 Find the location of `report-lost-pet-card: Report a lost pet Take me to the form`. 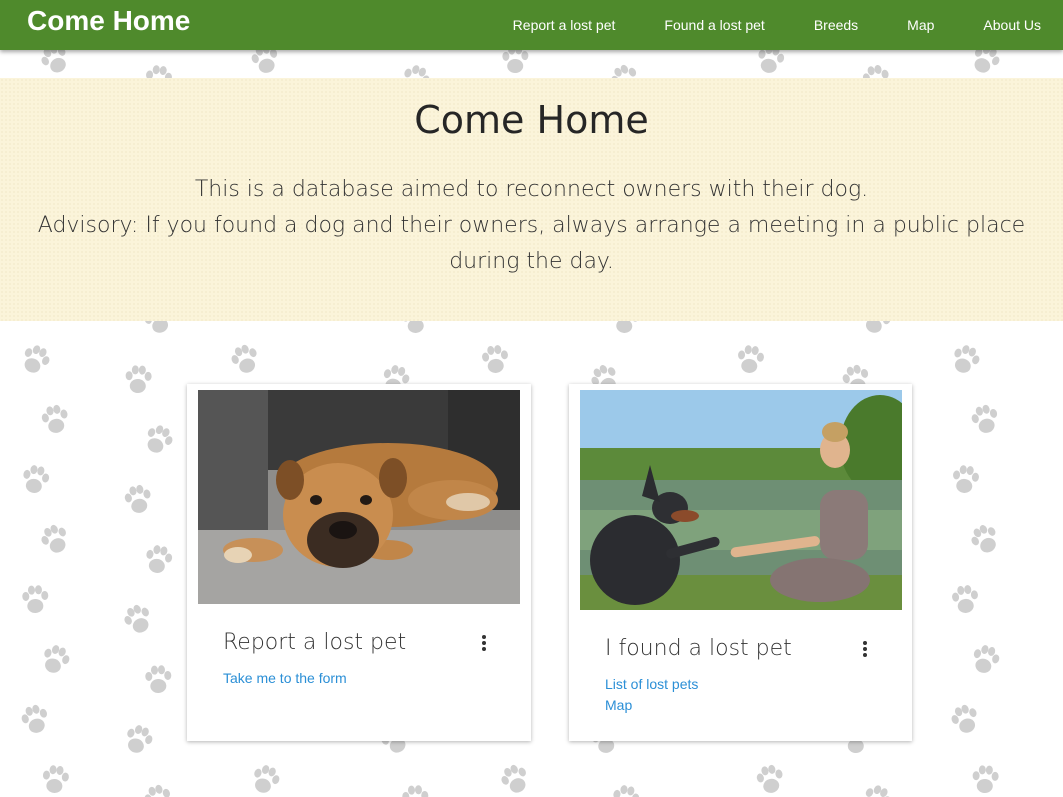

report-lost-pet-card: Report a lost pet Take me to the form is located at coordinates (359, 562).